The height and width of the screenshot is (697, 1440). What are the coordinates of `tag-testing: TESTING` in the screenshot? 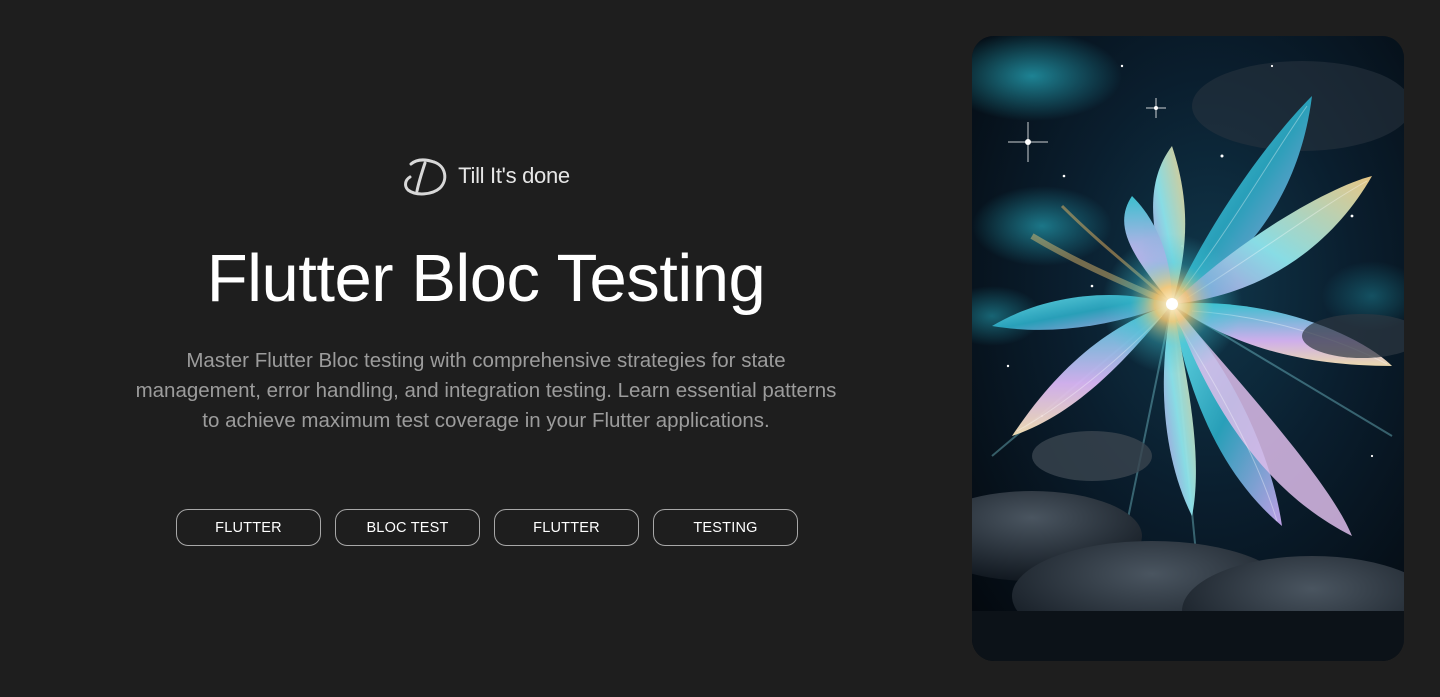 It's located at (725, 527).